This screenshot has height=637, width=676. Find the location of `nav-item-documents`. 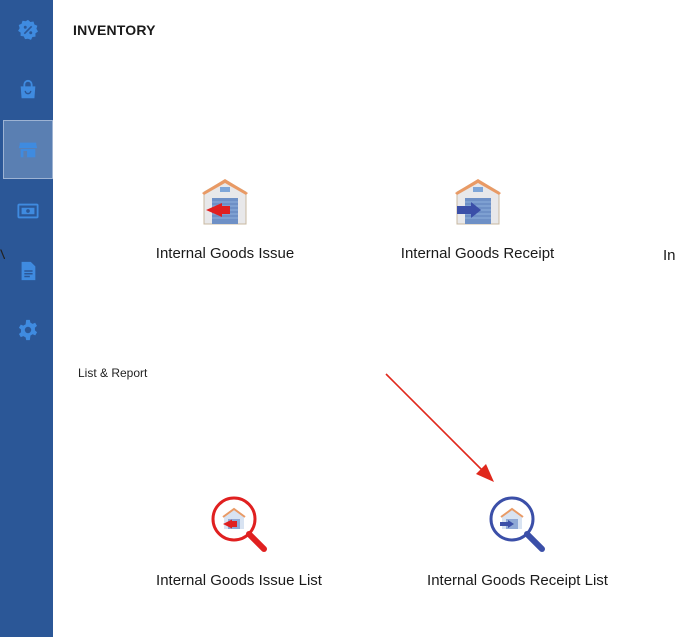

nav-item-documents is located at coordinates (28, 270).